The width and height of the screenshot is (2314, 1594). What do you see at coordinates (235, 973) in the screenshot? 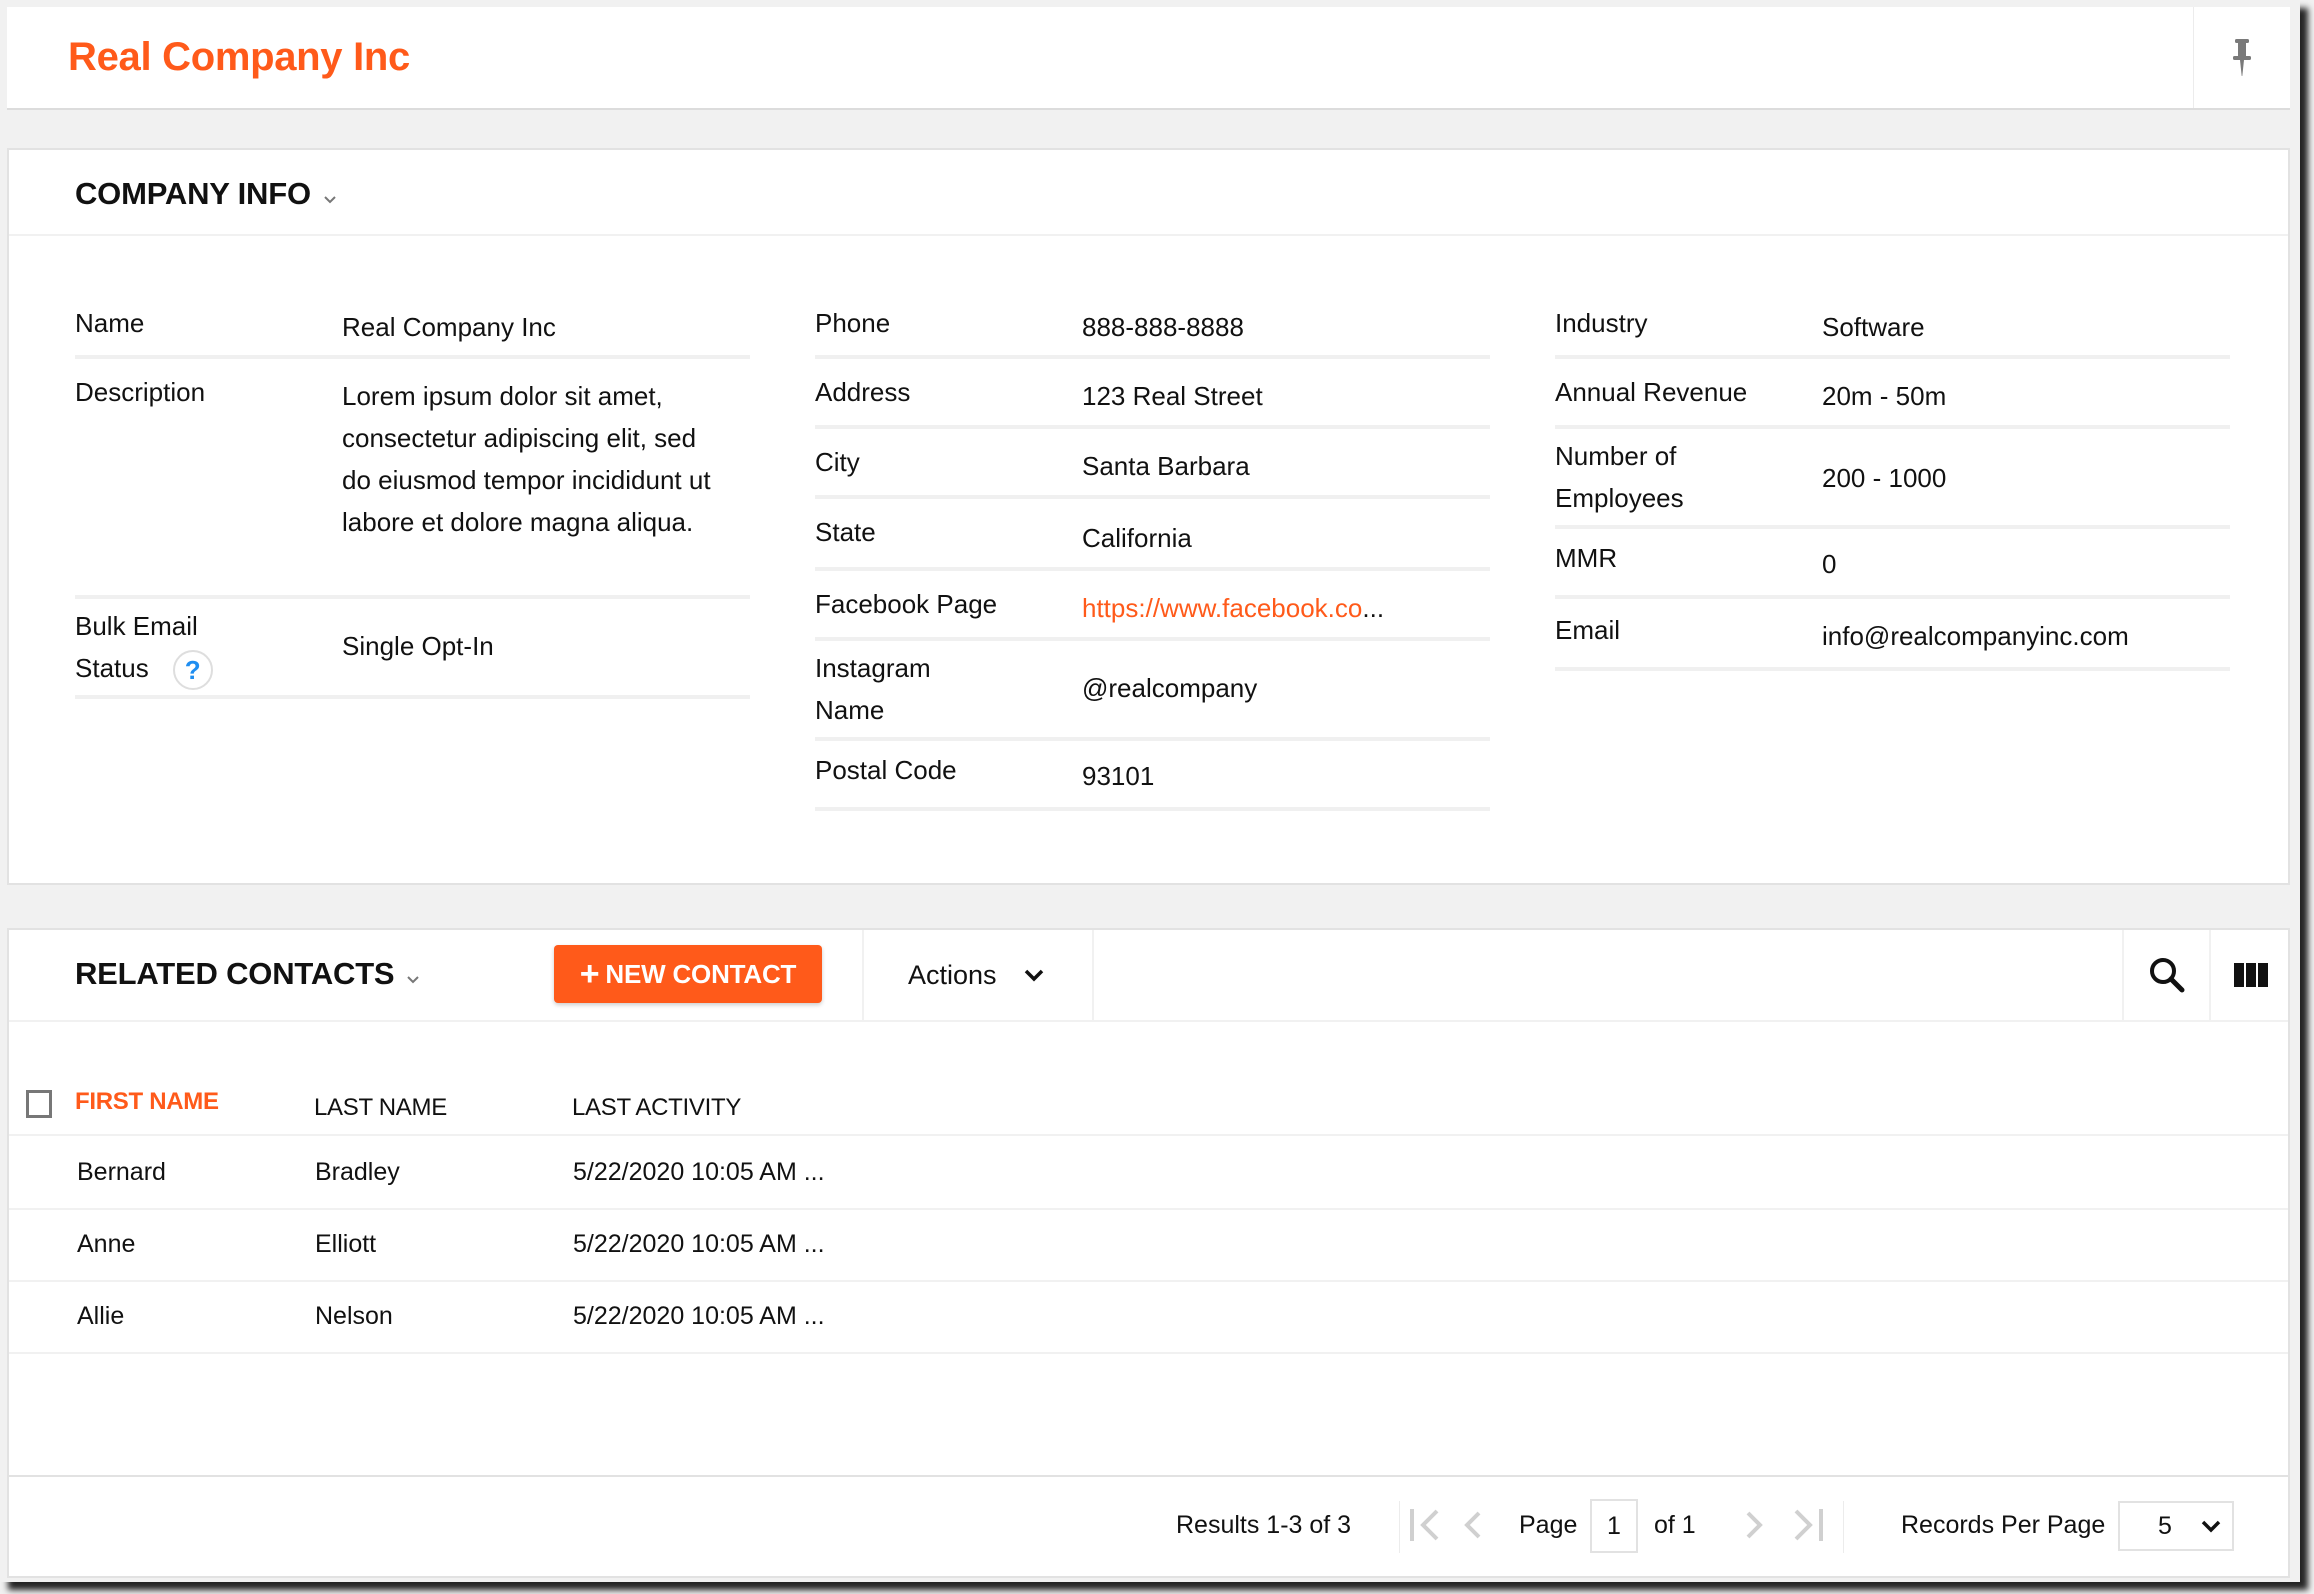
I see `related-contacts-title: RELATED CONTACTS` at bounding box center [235, 973].